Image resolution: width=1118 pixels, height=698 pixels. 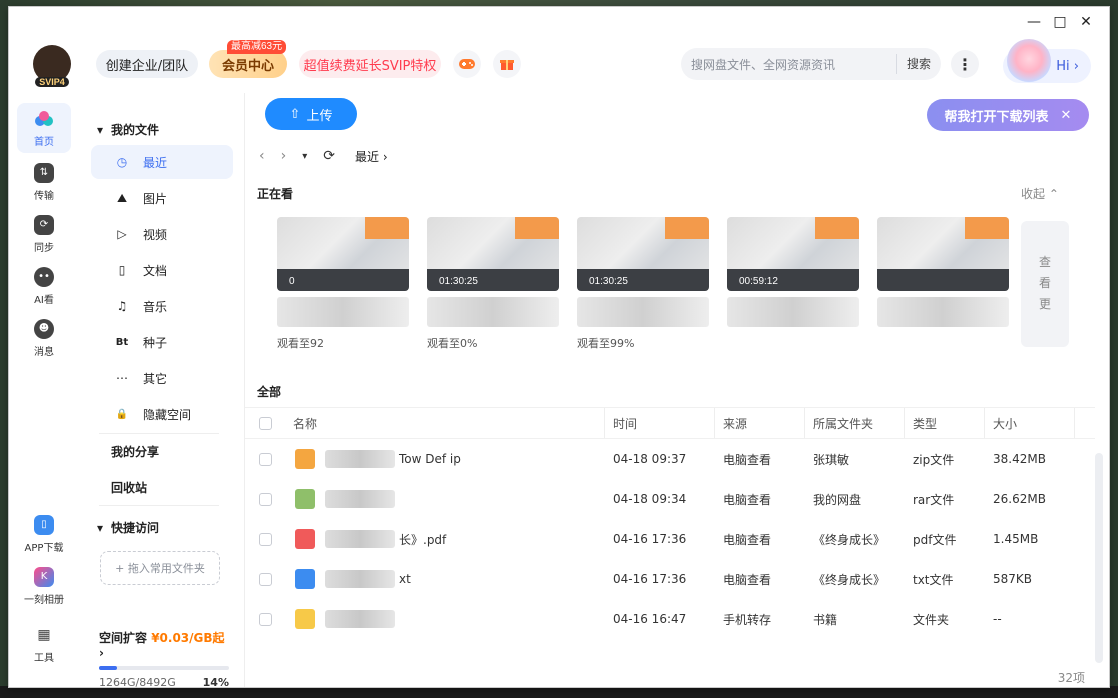 What do you see at coordinates (965, 64) in the screenshot?
I see `more-menu-icon: ⋮` at bounding box center [965, 64].